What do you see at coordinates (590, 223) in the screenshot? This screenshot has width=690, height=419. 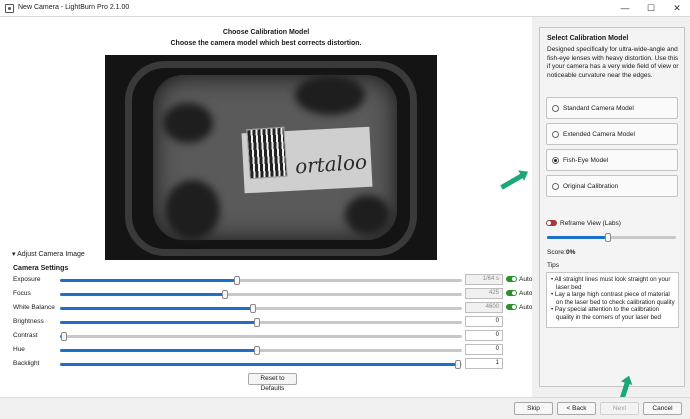 I see `reframe-view-label: Reframe View (Labs)` at bounding box center [590, 223].